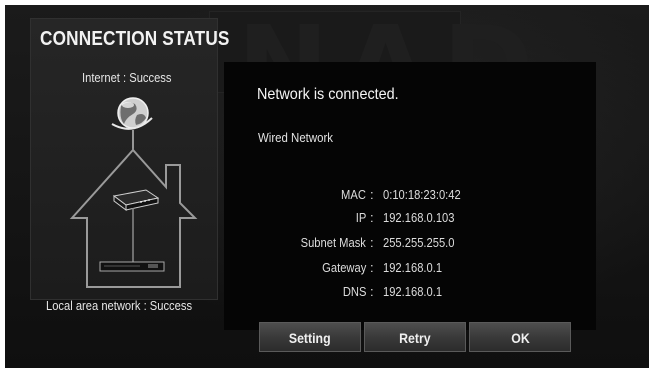 The image size is (654, 373). Describe the element at coordinates (422, 194) in the screenshot. I see `info-value: 0:10:18:23:0:42` at that location.